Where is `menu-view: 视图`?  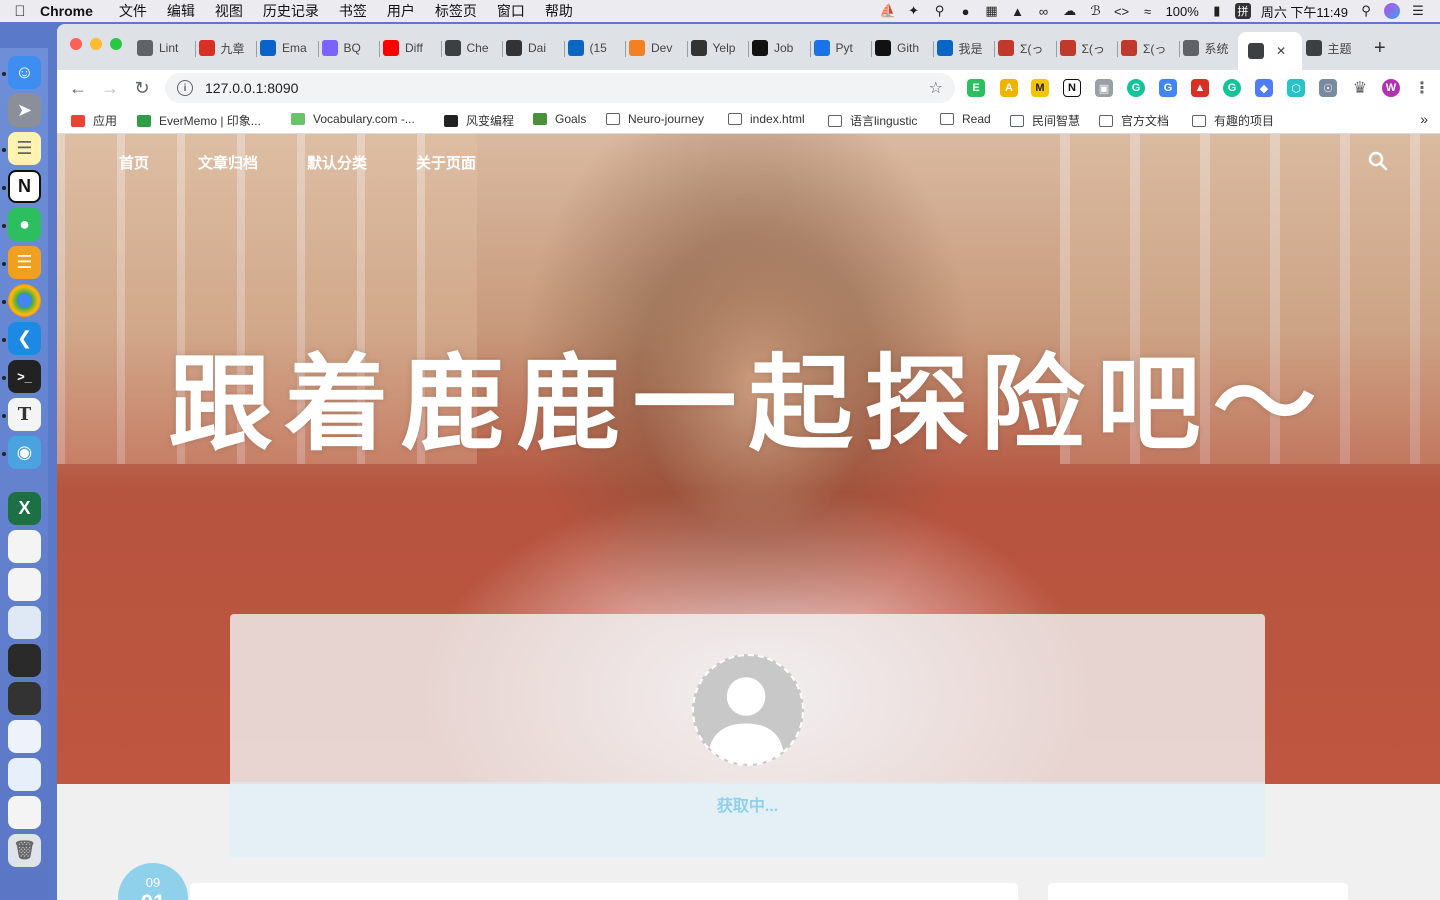 menu-view: 视图 is located at coordinates (229, 11).